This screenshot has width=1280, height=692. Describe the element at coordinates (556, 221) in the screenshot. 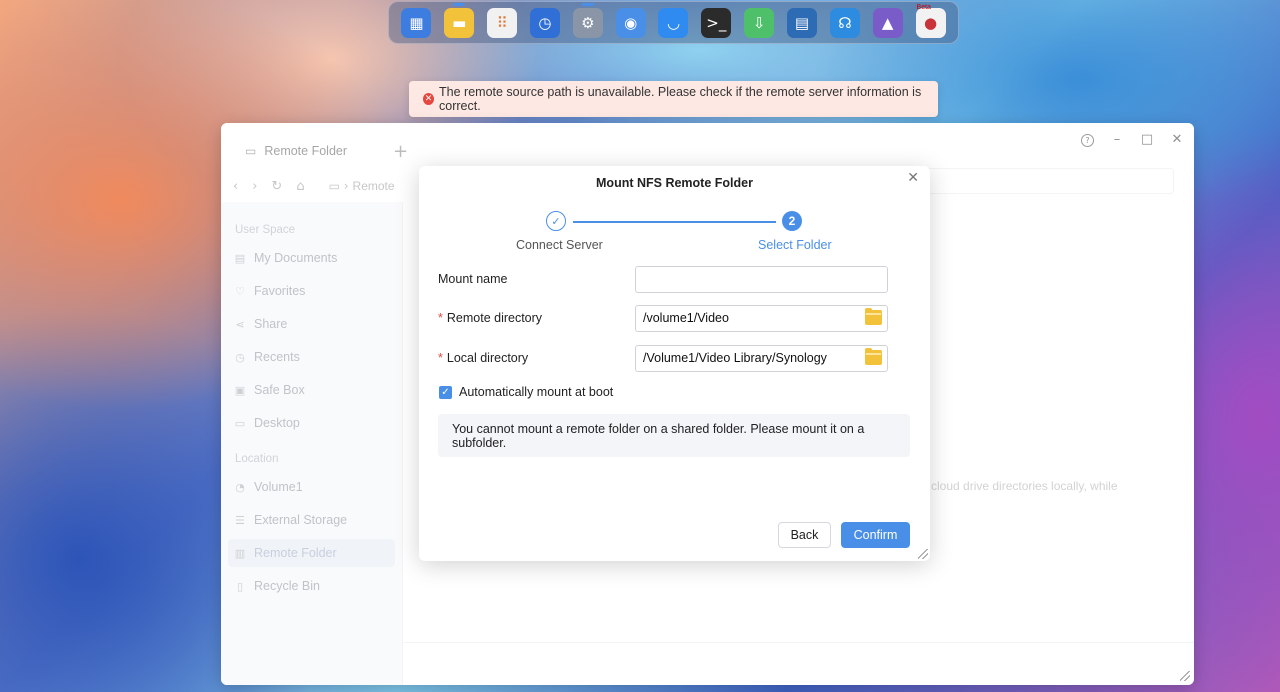

I see `check-icon: ✓` at that location.